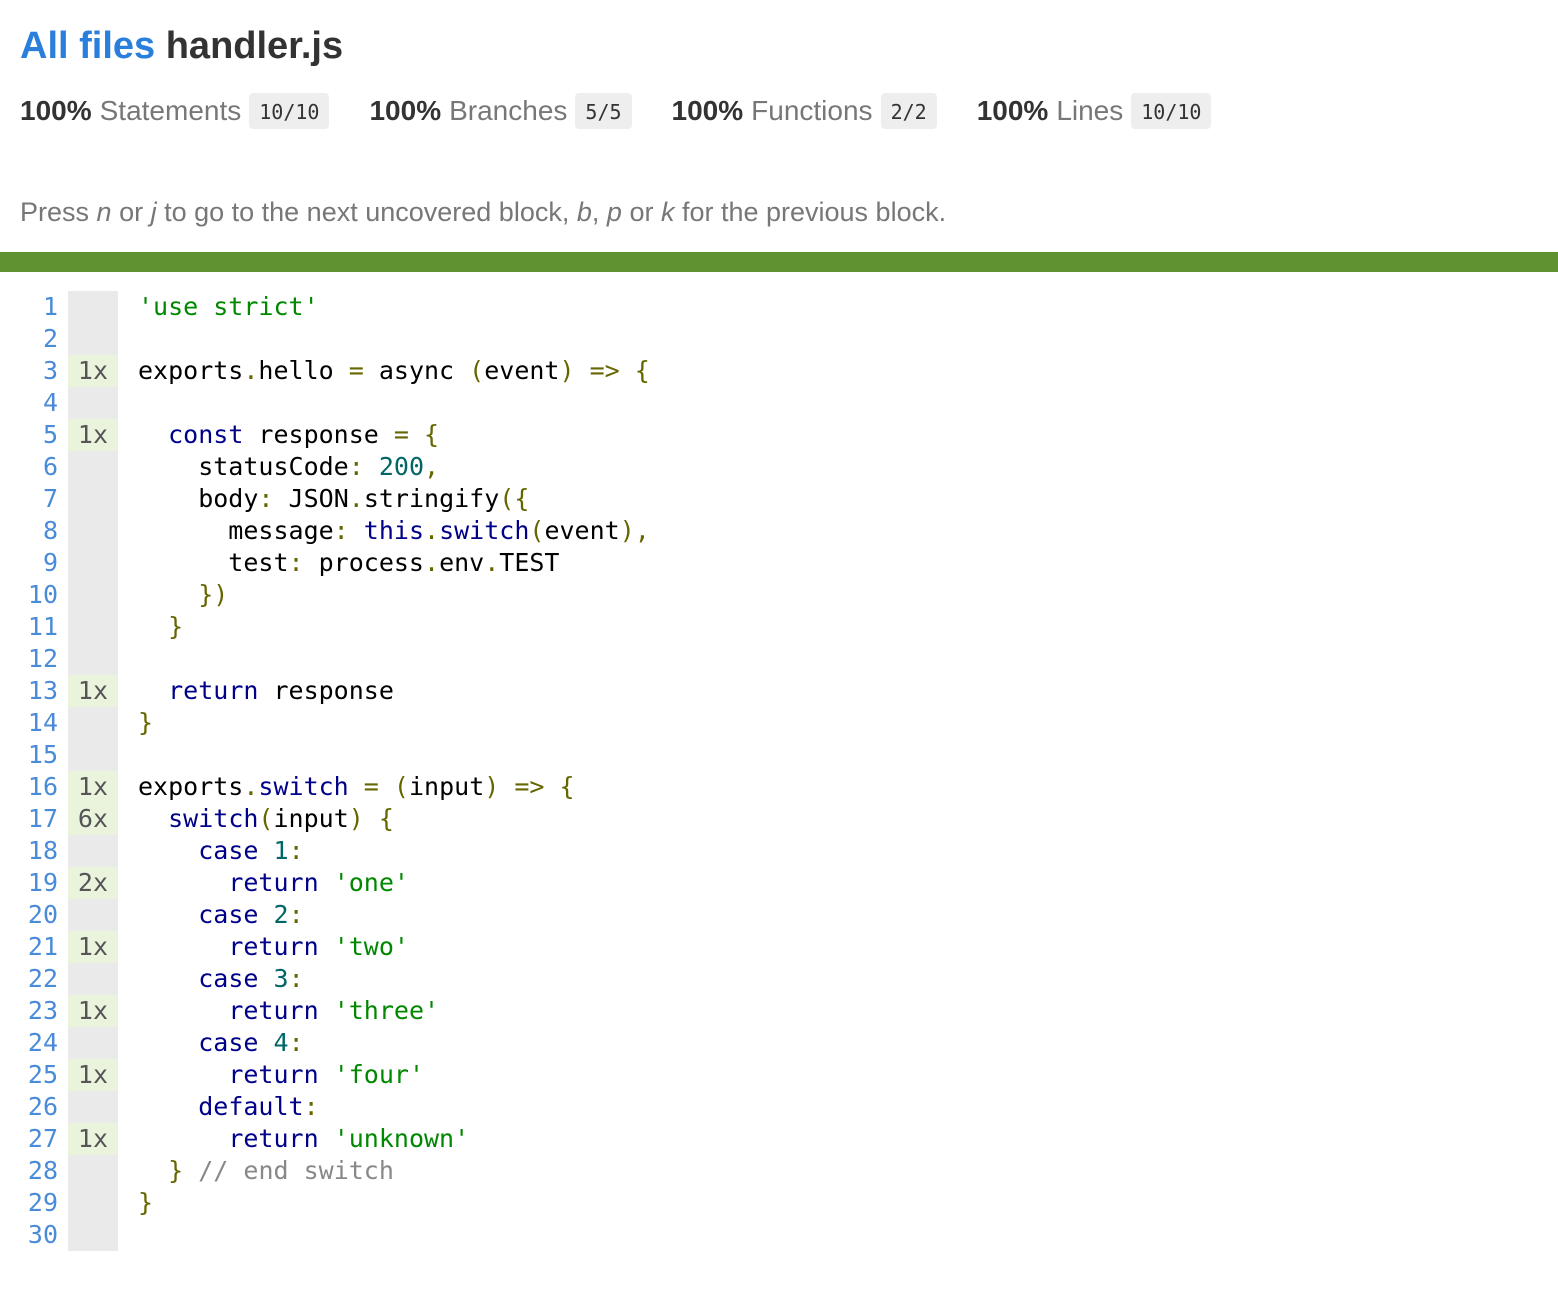  I want to click on line-number-link: 16, so click(34, 787).